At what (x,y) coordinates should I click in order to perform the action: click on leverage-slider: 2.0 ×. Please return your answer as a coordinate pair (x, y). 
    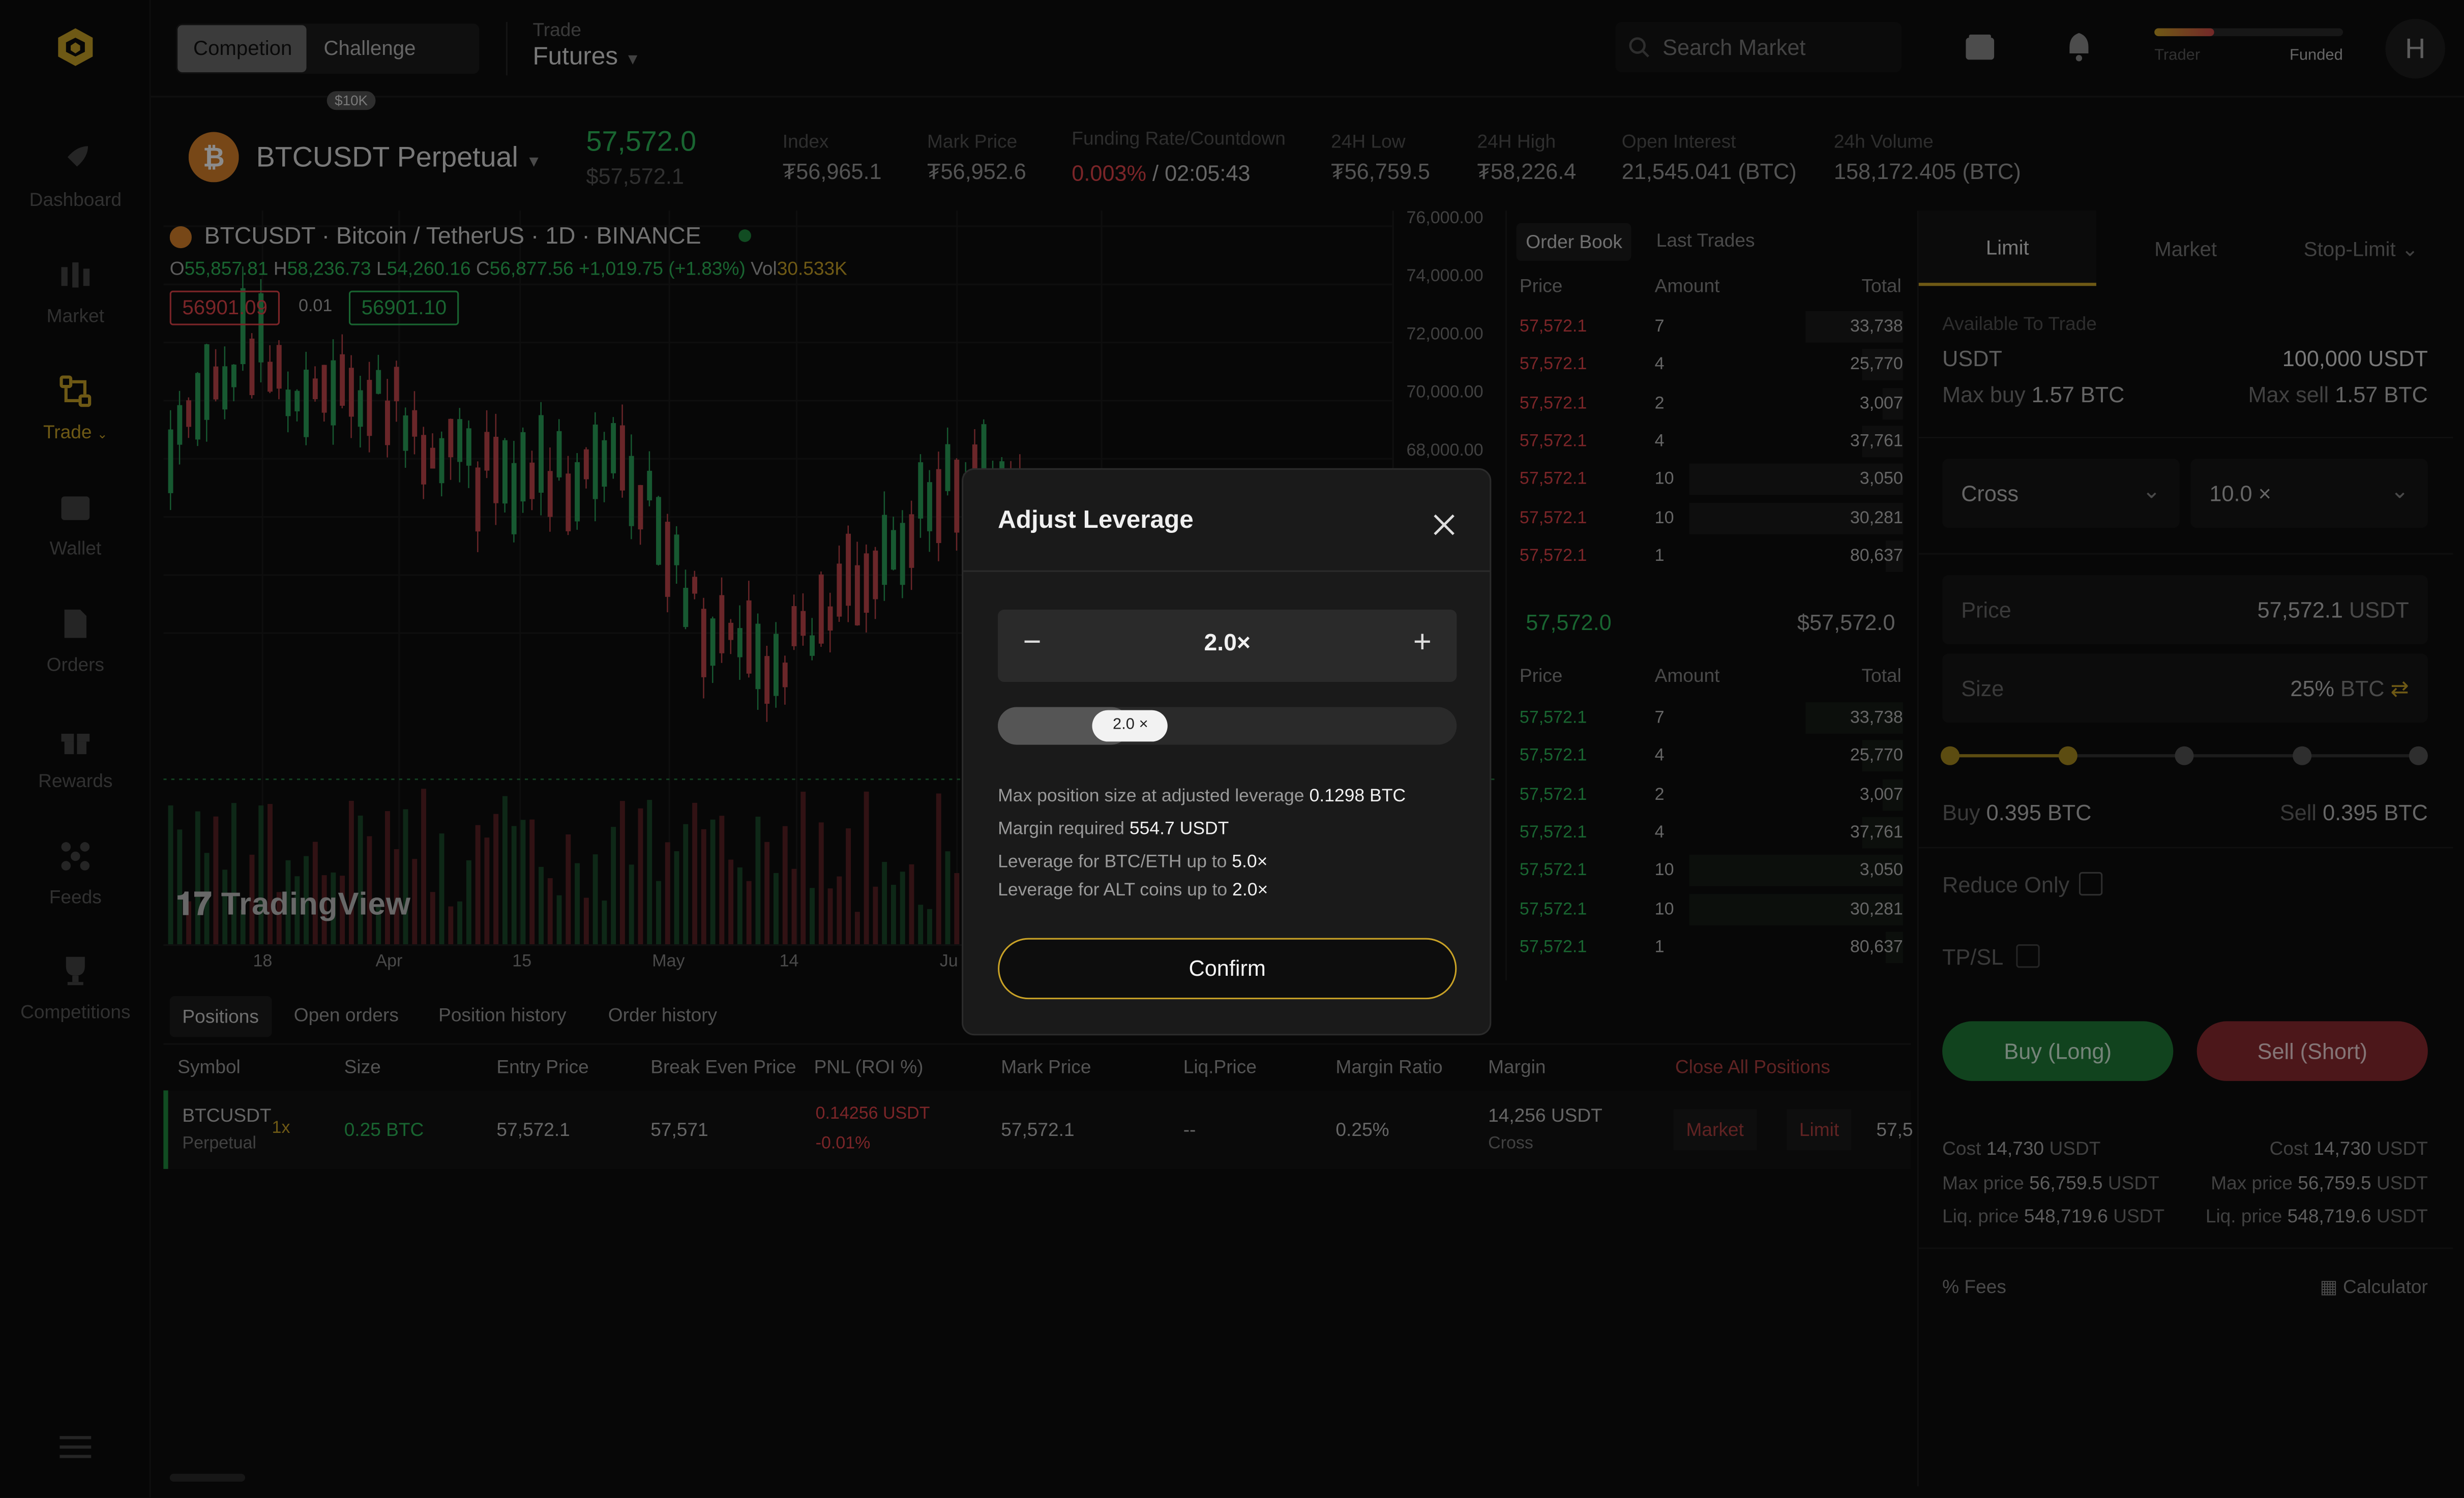
    Looking at the image, I should click on (1228, 726).